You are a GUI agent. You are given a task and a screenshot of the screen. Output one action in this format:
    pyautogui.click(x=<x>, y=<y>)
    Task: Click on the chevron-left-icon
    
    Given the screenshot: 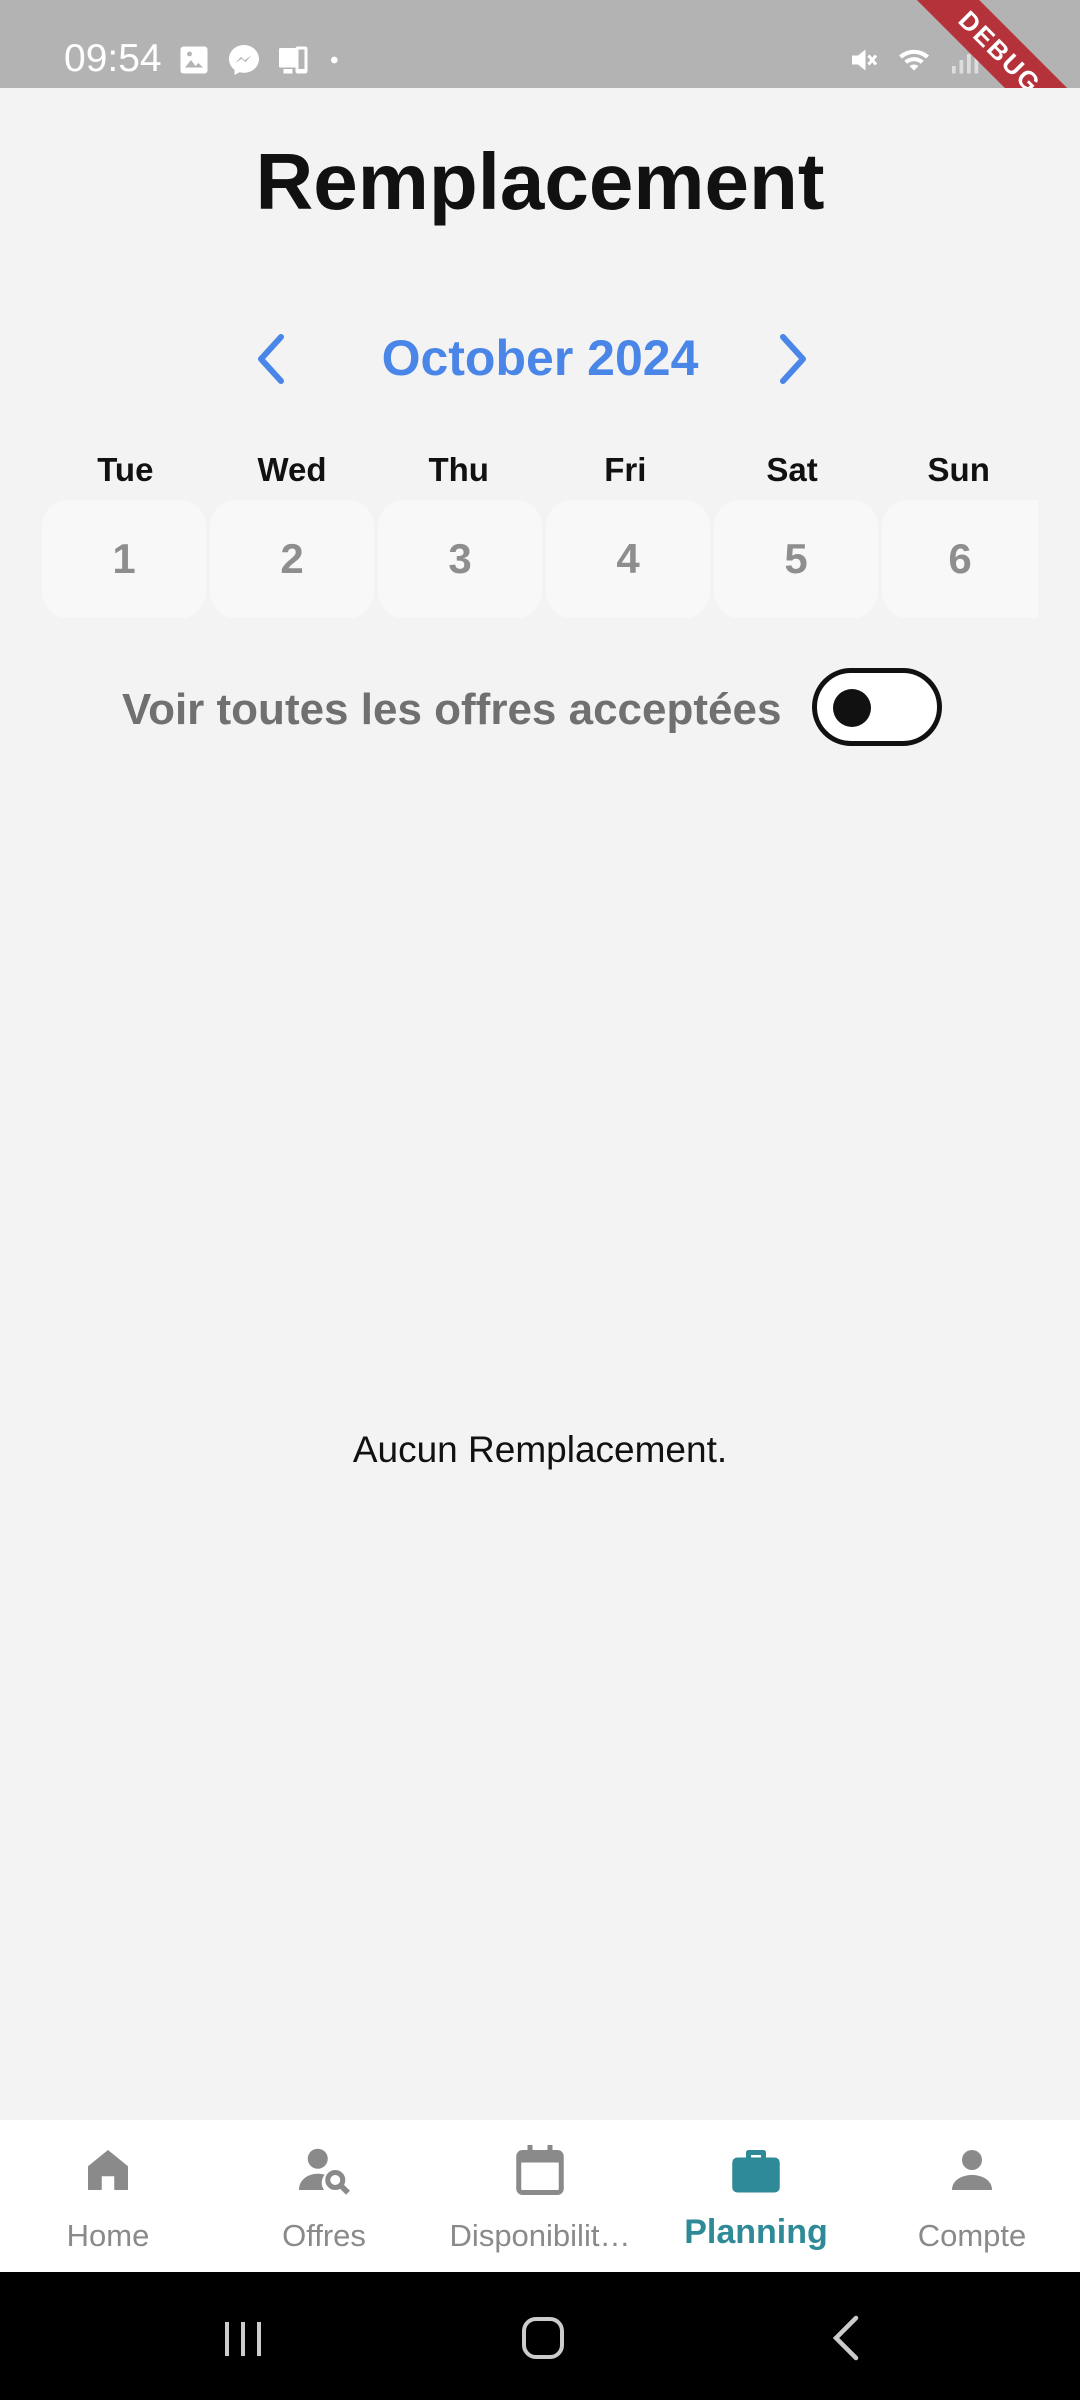 What is the action you would take?
    pyautogui.click(x=271, y=359)
    